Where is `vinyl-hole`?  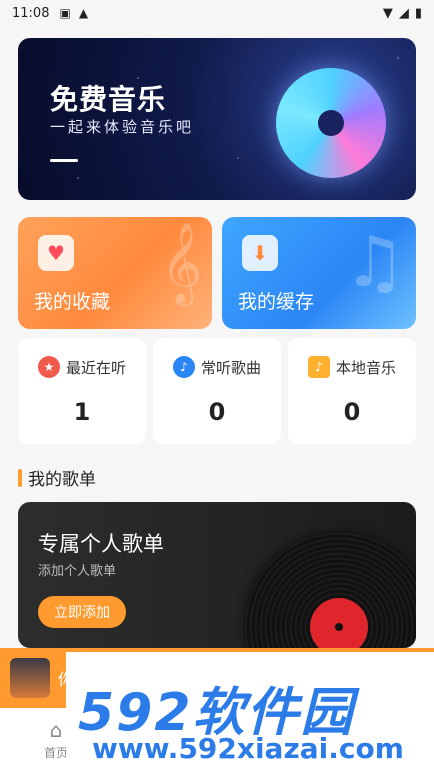
vinyl-hole is located at coordinates (339, 627).